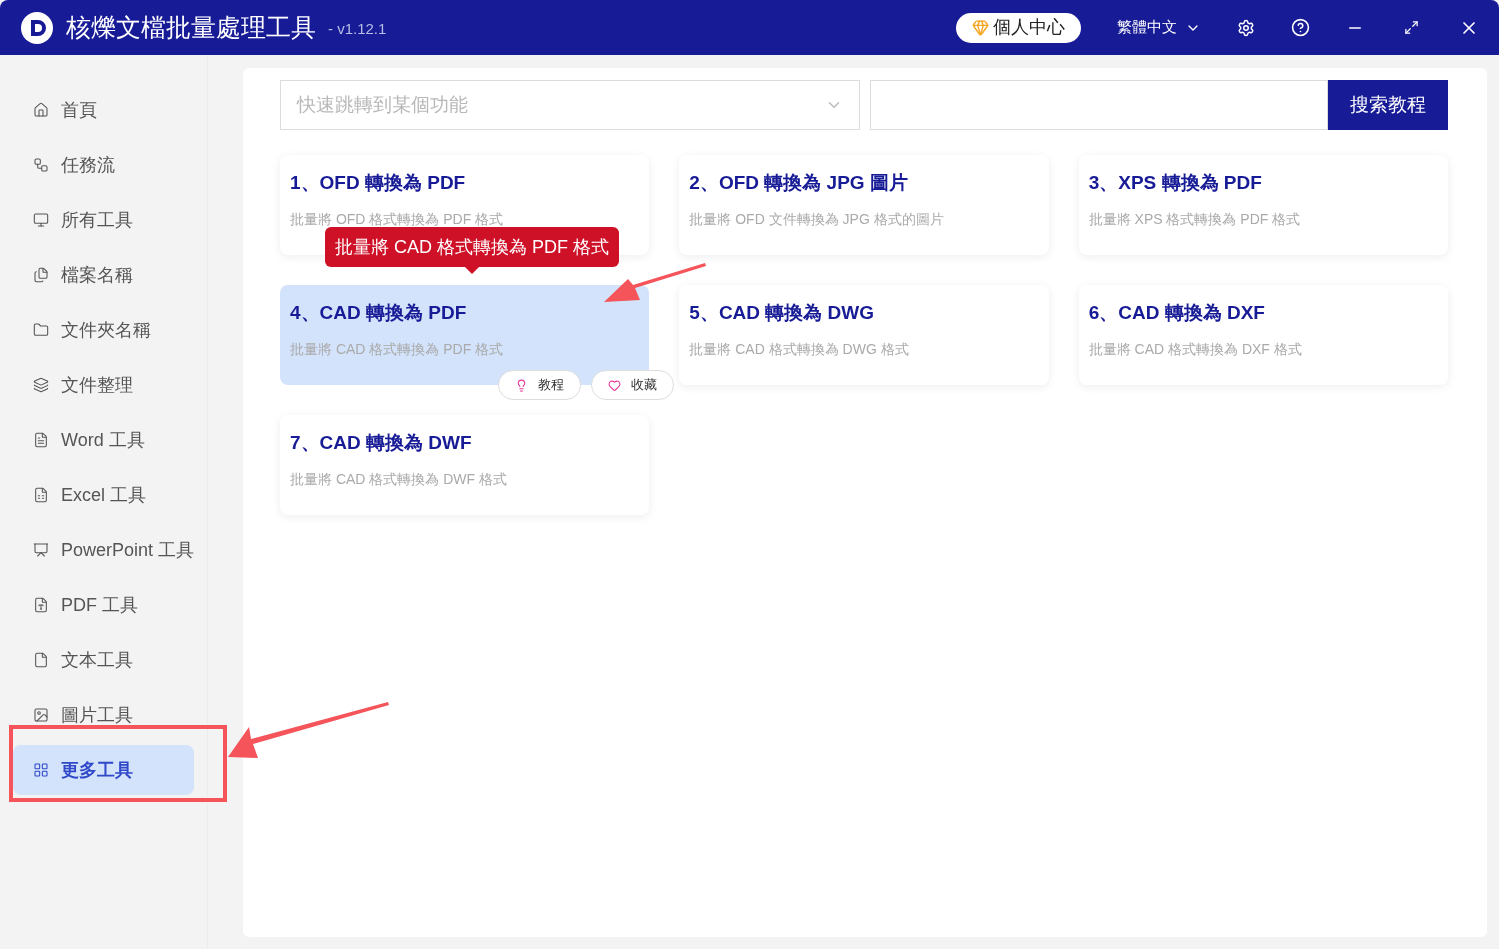 This screenshot has height=949, width=1499. Describe the element at coordinates (357, 29) in the screenshot. I see `version-label: - v1.12.1` at that location.